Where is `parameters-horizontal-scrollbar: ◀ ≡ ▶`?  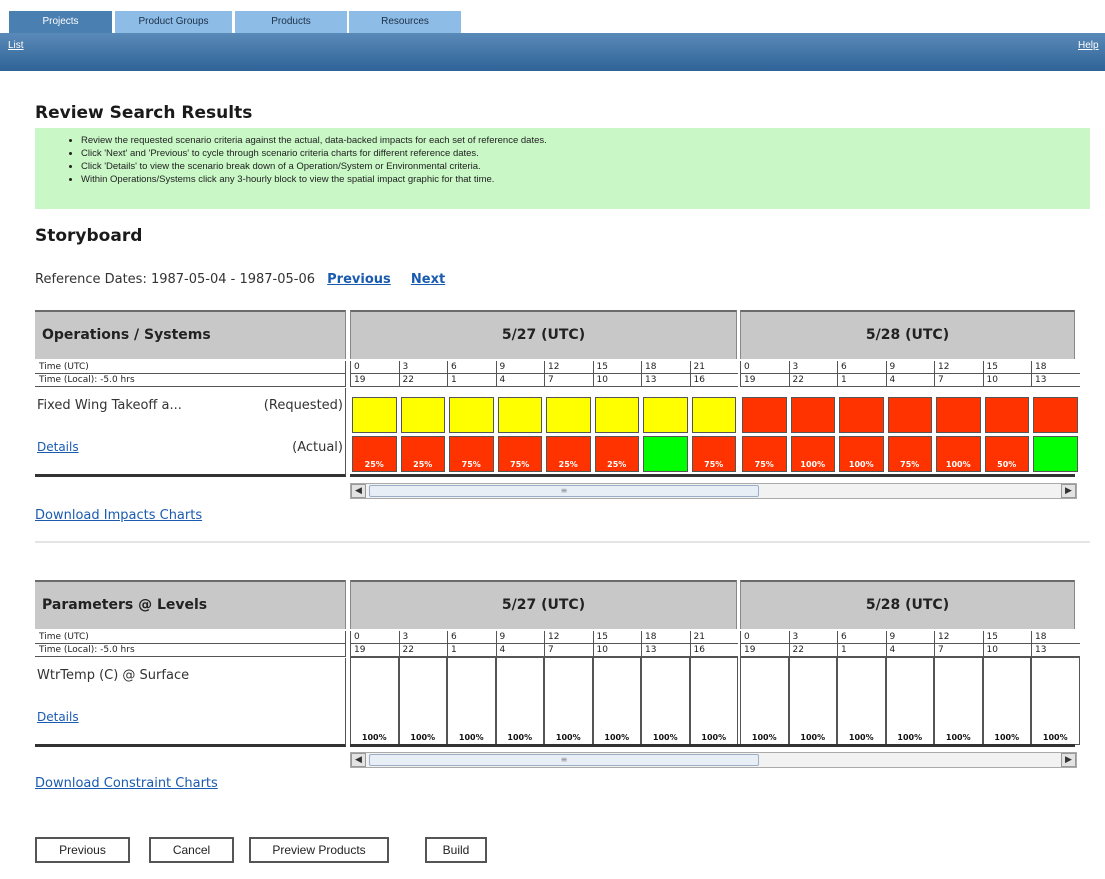
parameters-horizontal-scrollbar: ◀ ≡ ▶ is located at coordinates (713, 760).